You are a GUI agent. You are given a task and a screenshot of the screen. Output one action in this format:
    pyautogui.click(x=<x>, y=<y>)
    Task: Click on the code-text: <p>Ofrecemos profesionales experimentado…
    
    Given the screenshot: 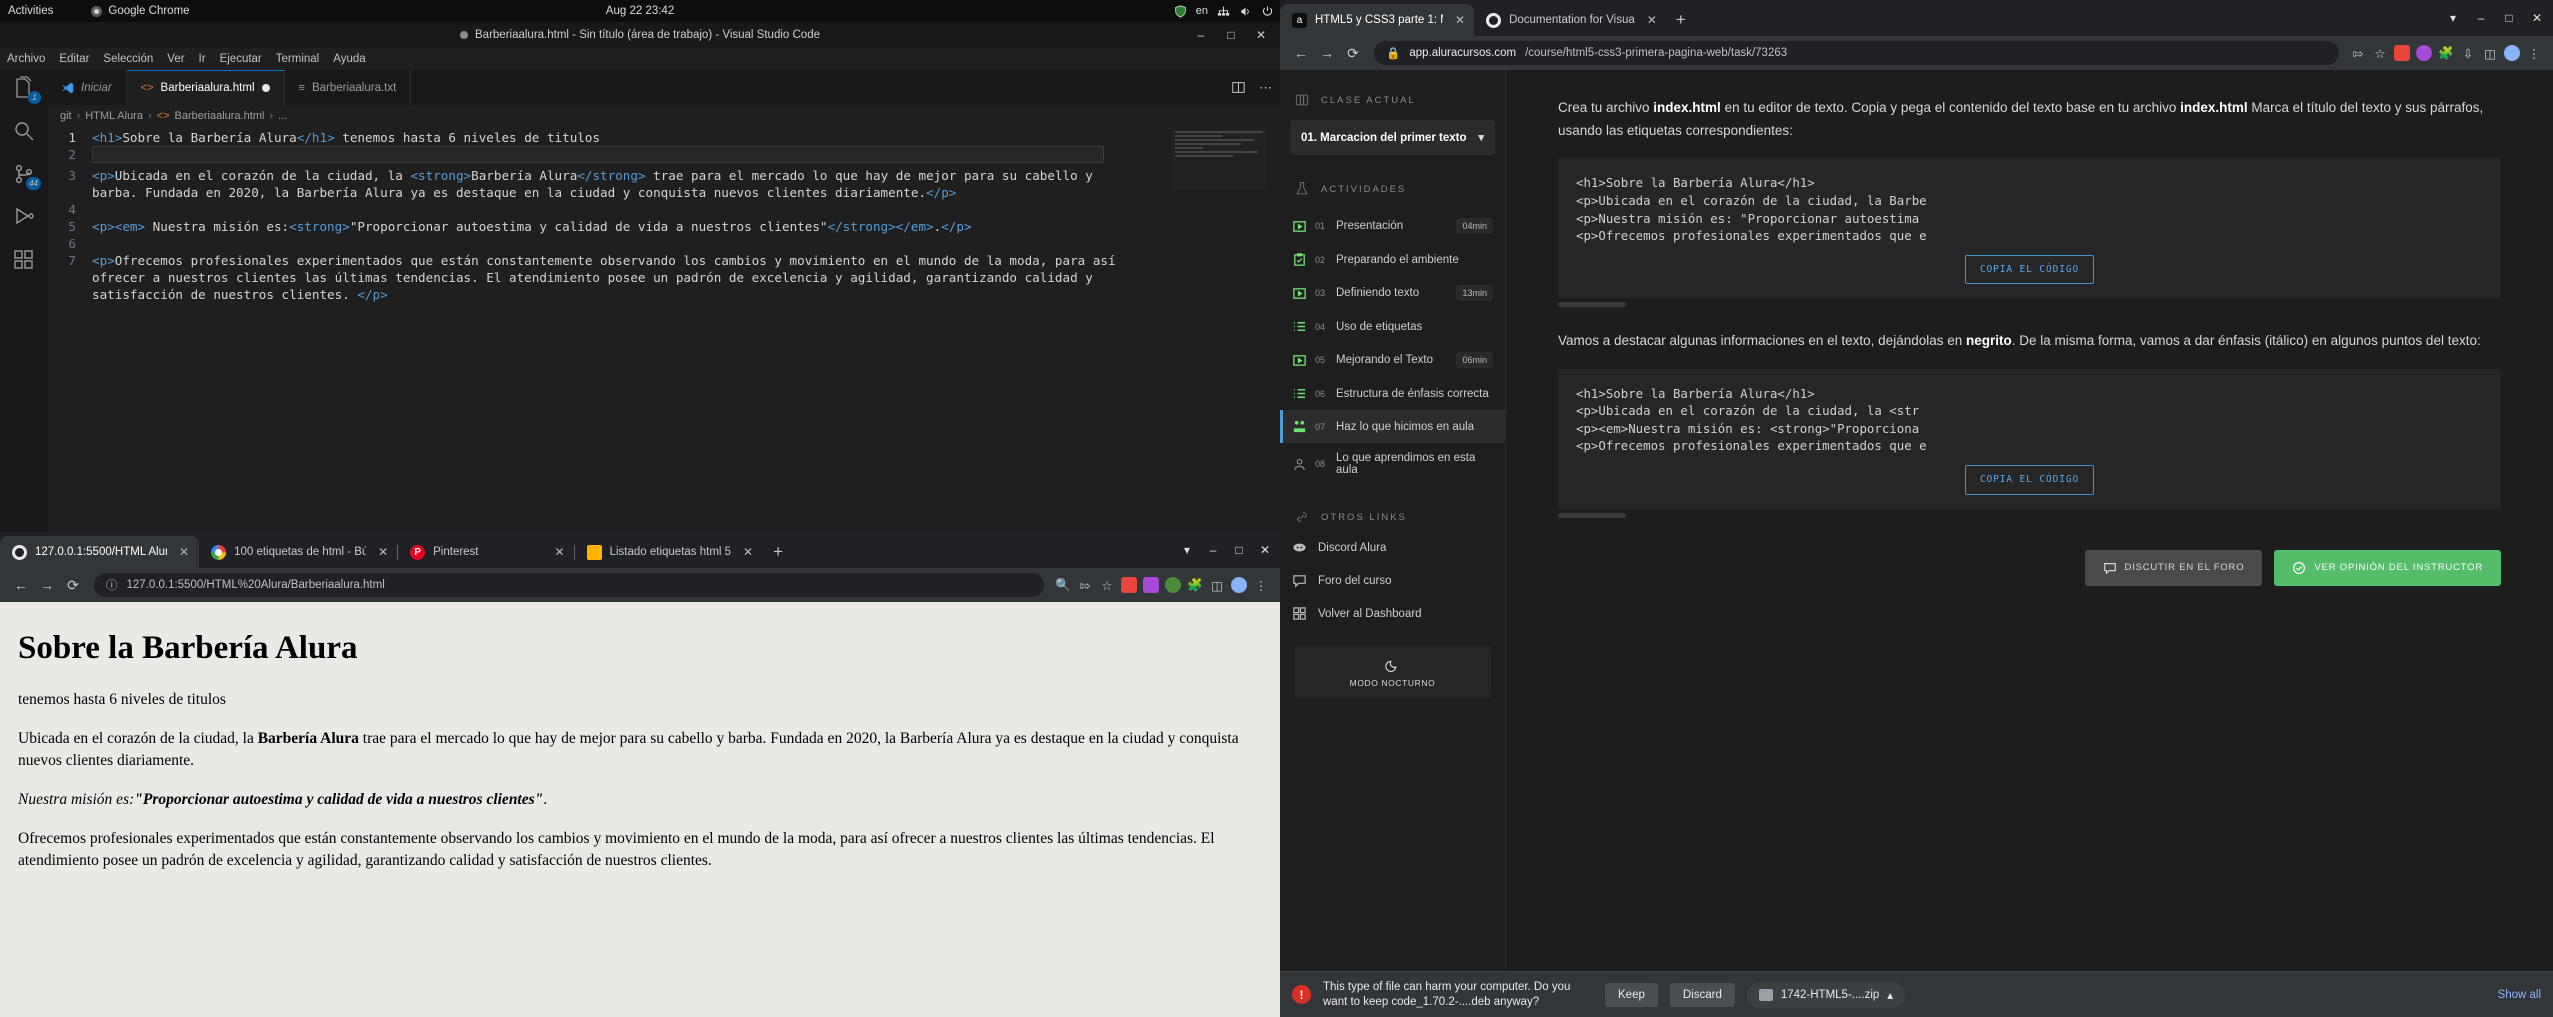 What is the action you would take?
    pyautogui.click(x=607, y=277)
    